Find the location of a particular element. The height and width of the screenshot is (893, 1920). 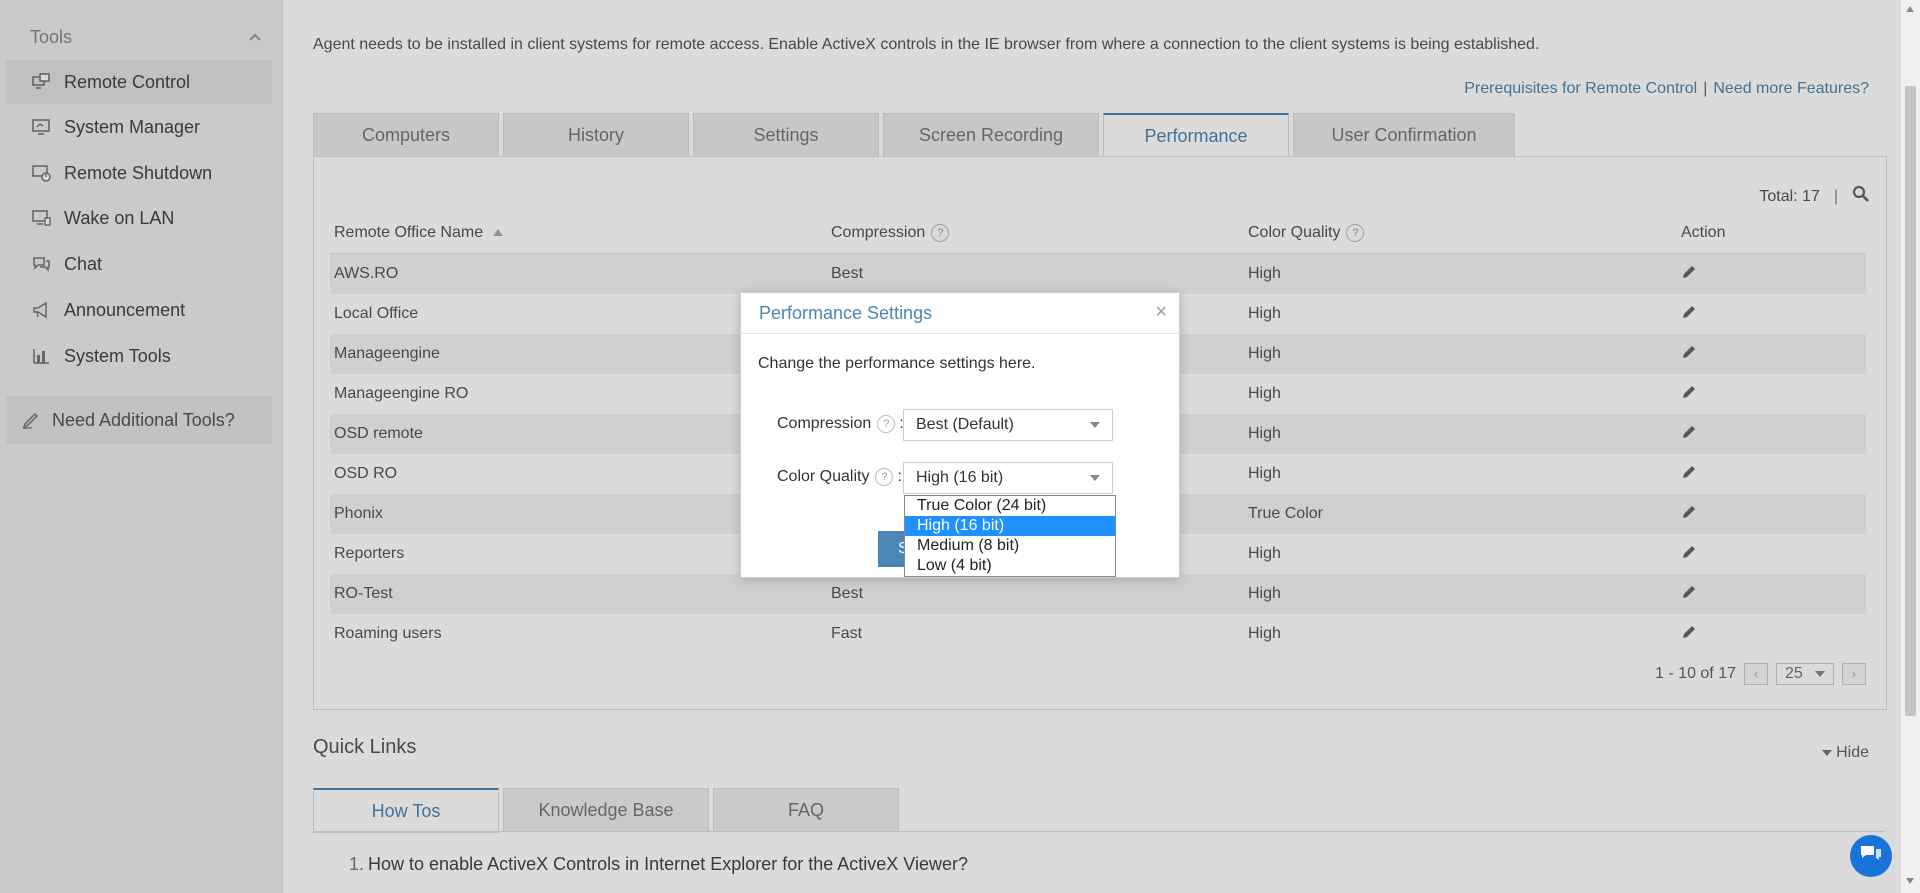

scroll-down-icon is located at coordinates (1910, 881).